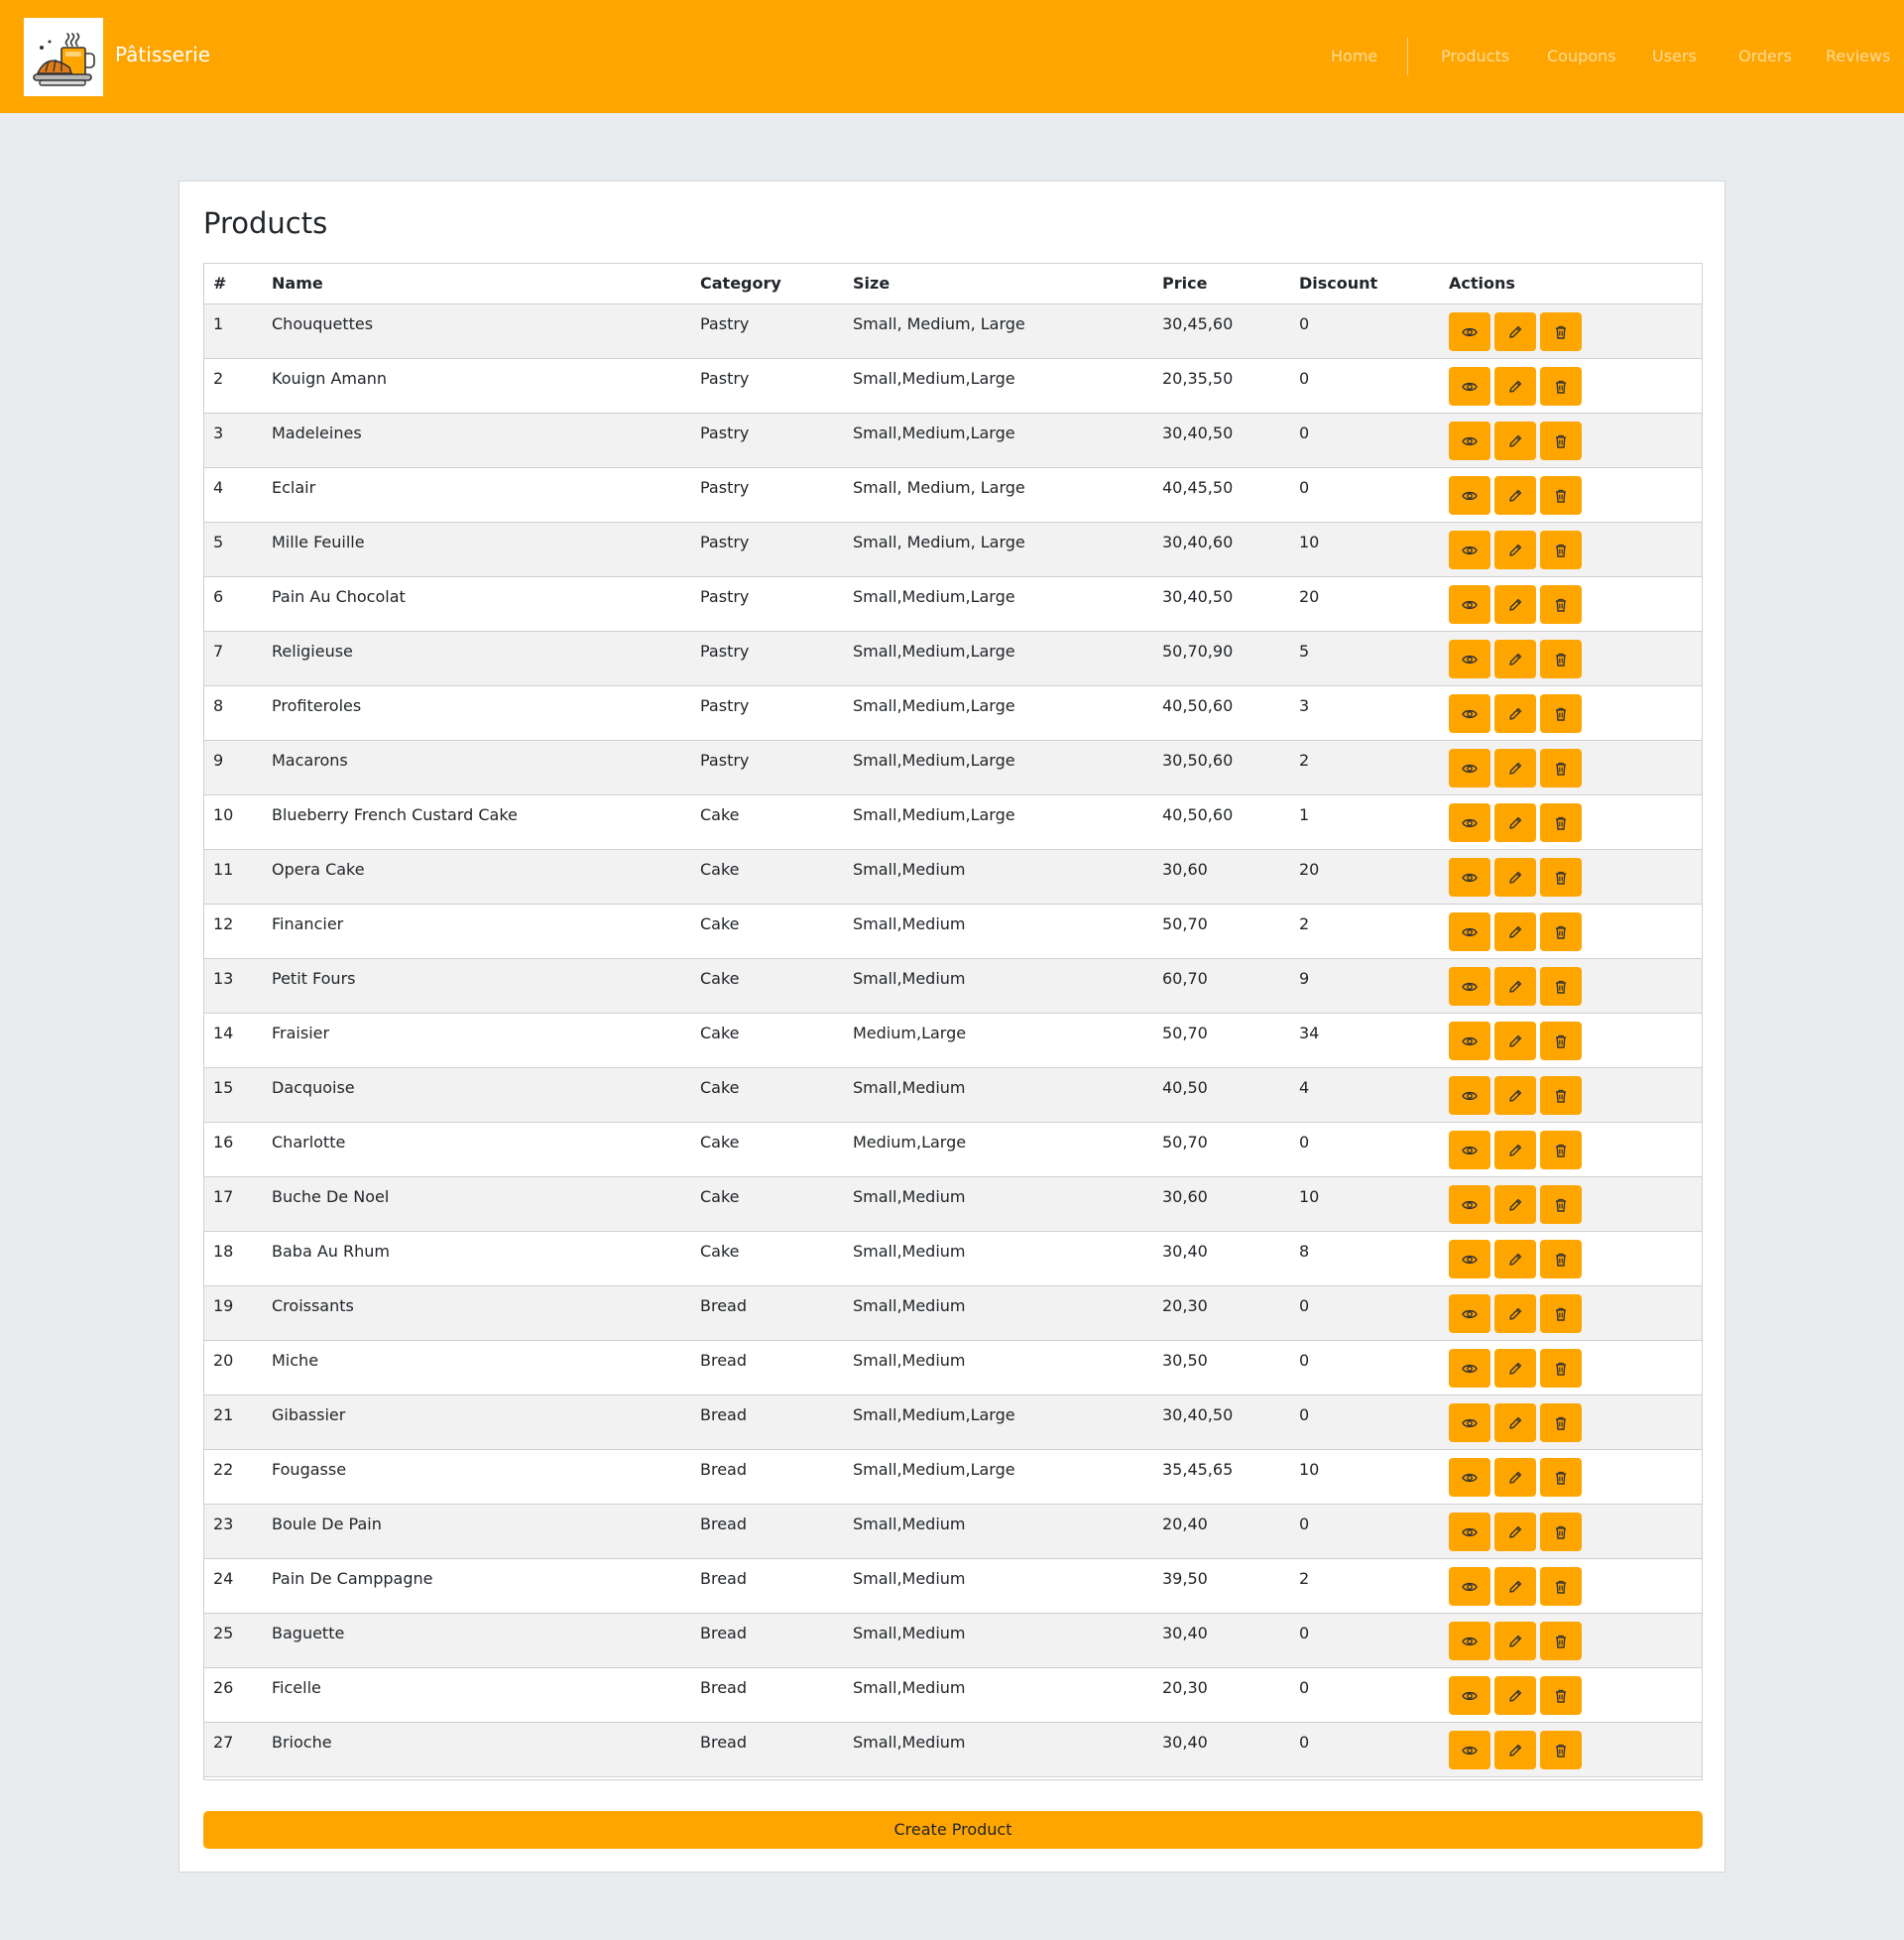  I want to click on brand-logo-icon, so click(63, 57).